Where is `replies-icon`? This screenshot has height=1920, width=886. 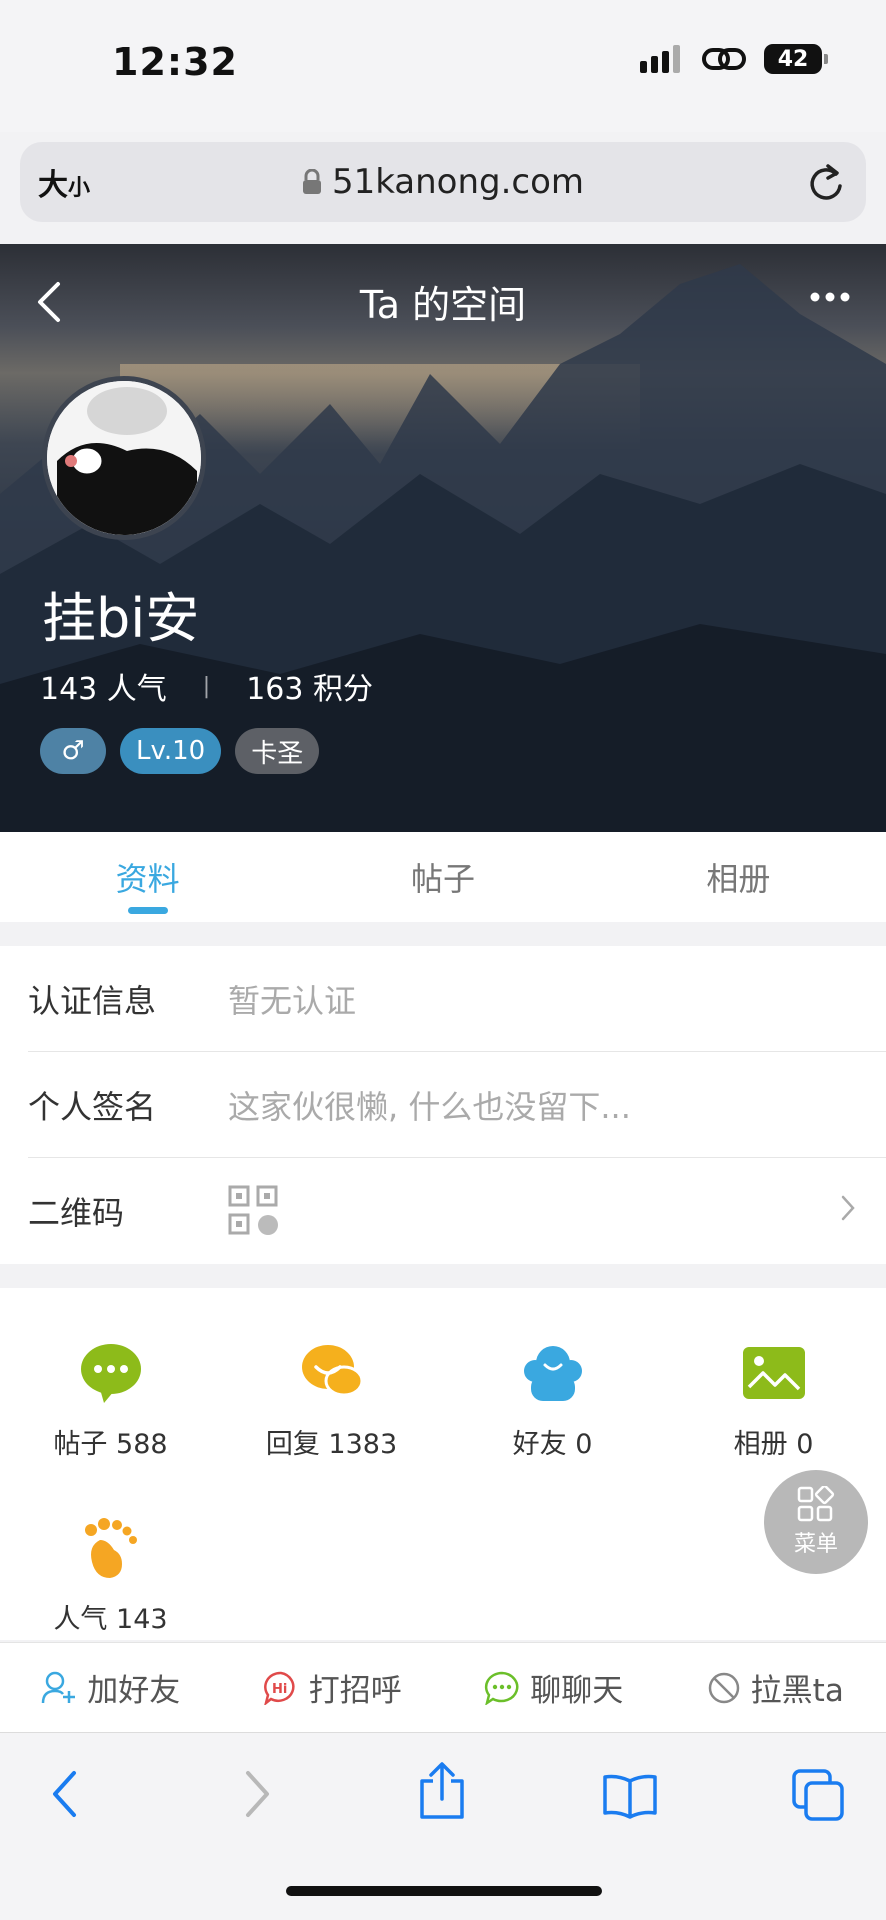
replies-icon is located at coordinates (332, 1371).